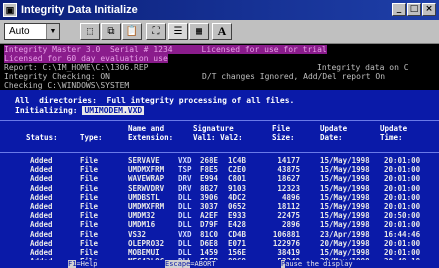  I want to click on column-header-signature: Val1: Val2:, so click(218, 137).